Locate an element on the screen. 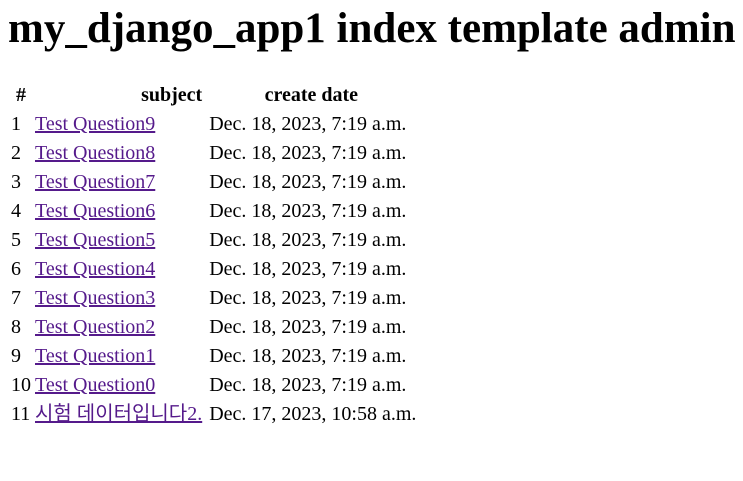 This screenshot has width=743, height=481. row-subject-cell: Test Question9 is located at coordinates (118, 124).